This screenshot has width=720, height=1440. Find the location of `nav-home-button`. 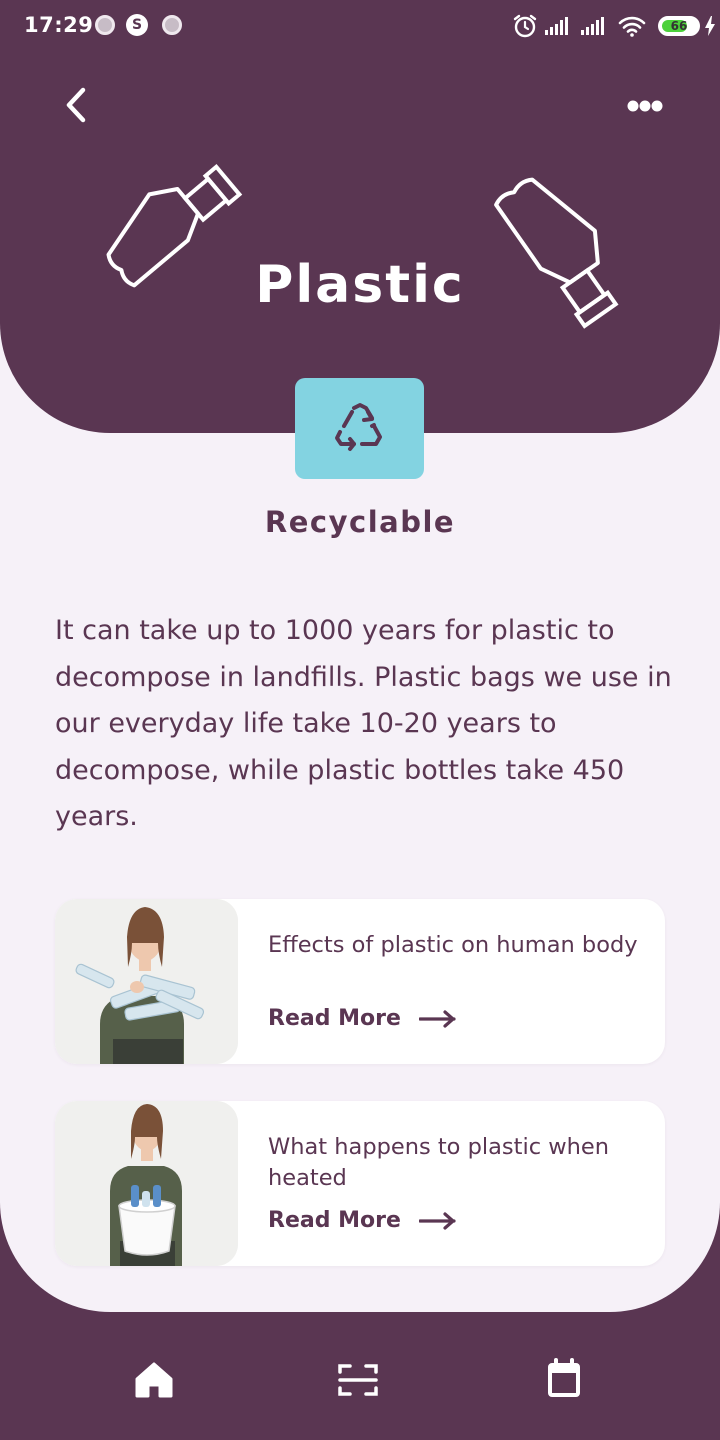

nav-home-button is located at coordinates (154, 1380).